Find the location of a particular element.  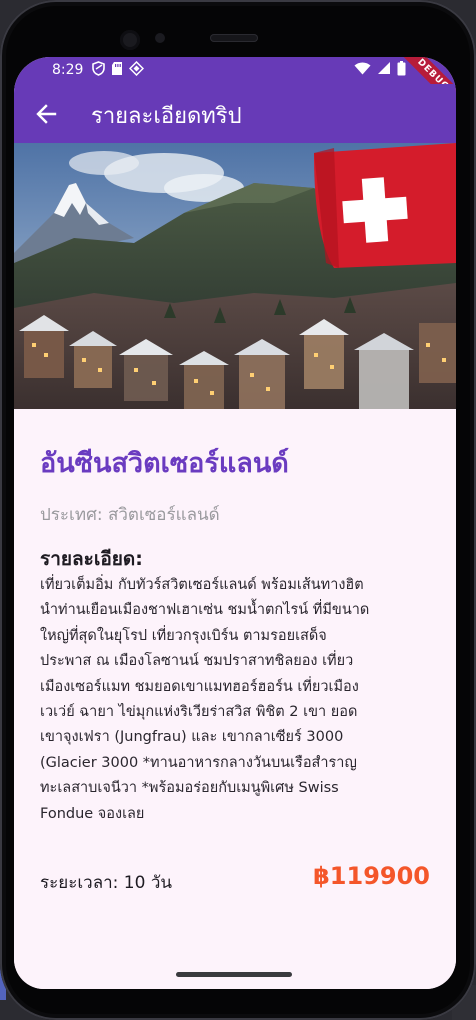

sensor-dot is located at coordinates (160, 38).